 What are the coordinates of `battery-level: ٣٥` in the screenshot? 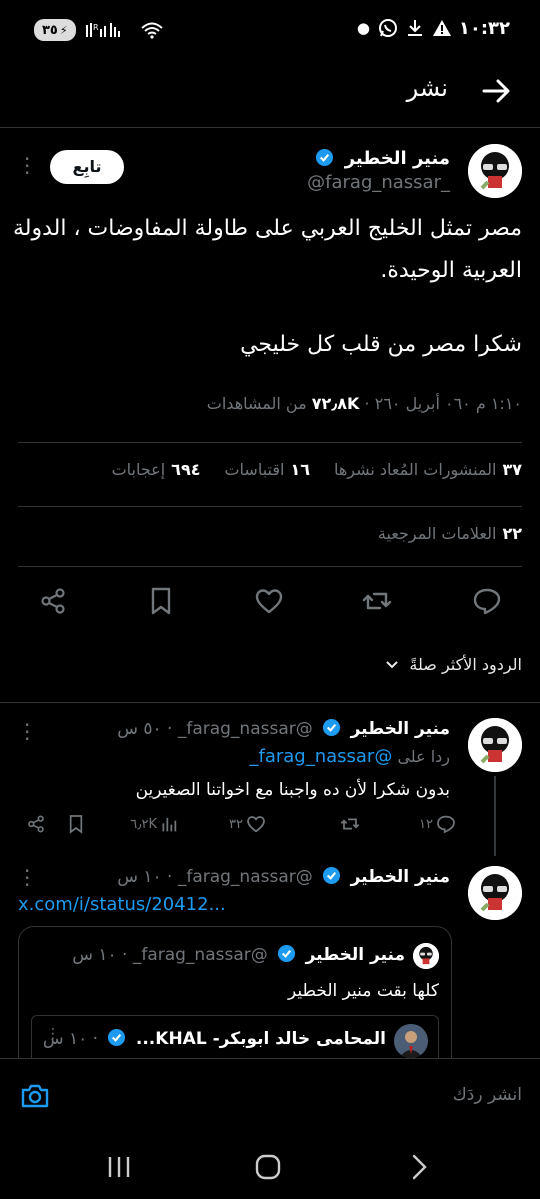 It's located at (50, 30).